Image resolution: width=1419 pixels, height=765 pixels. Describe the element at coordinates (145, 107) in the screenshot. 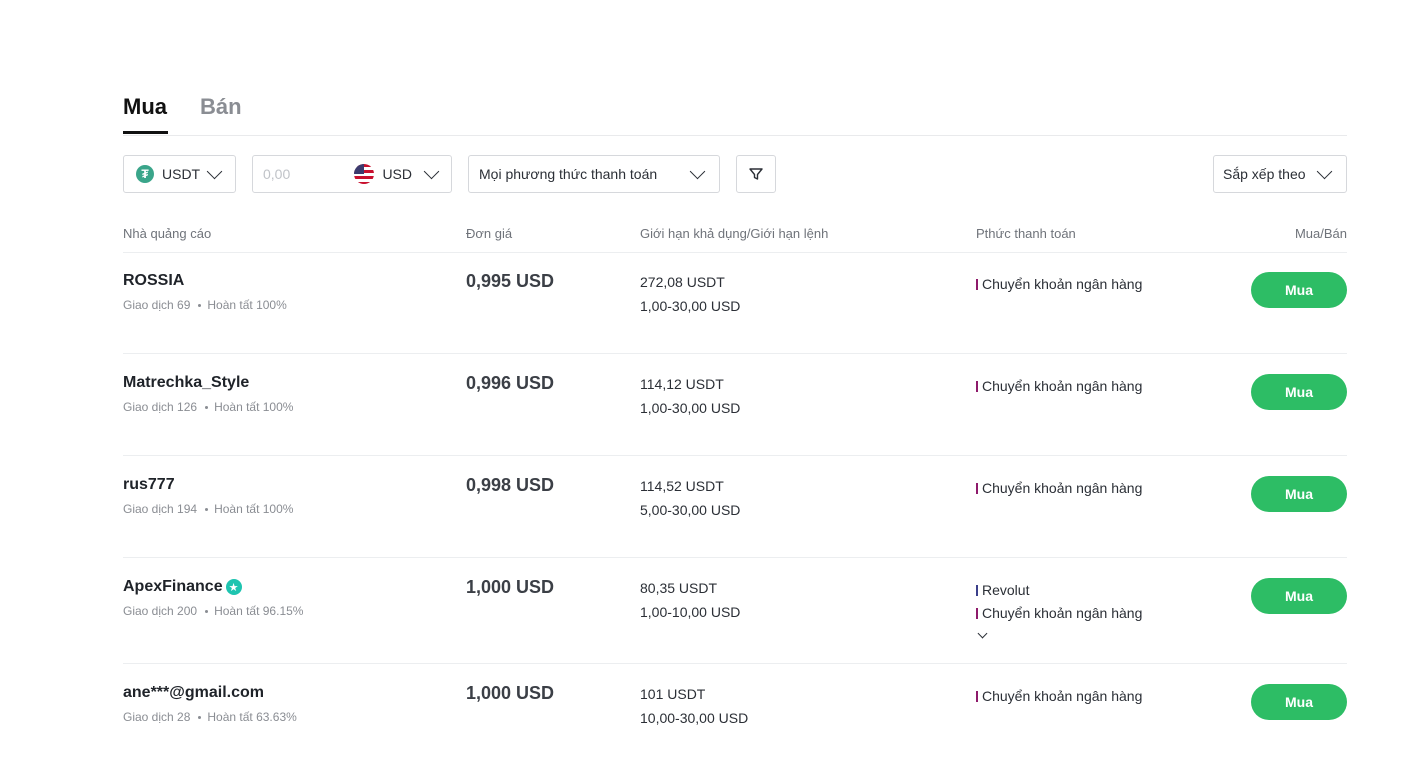

I see `tab-buy: Mua` at that location.